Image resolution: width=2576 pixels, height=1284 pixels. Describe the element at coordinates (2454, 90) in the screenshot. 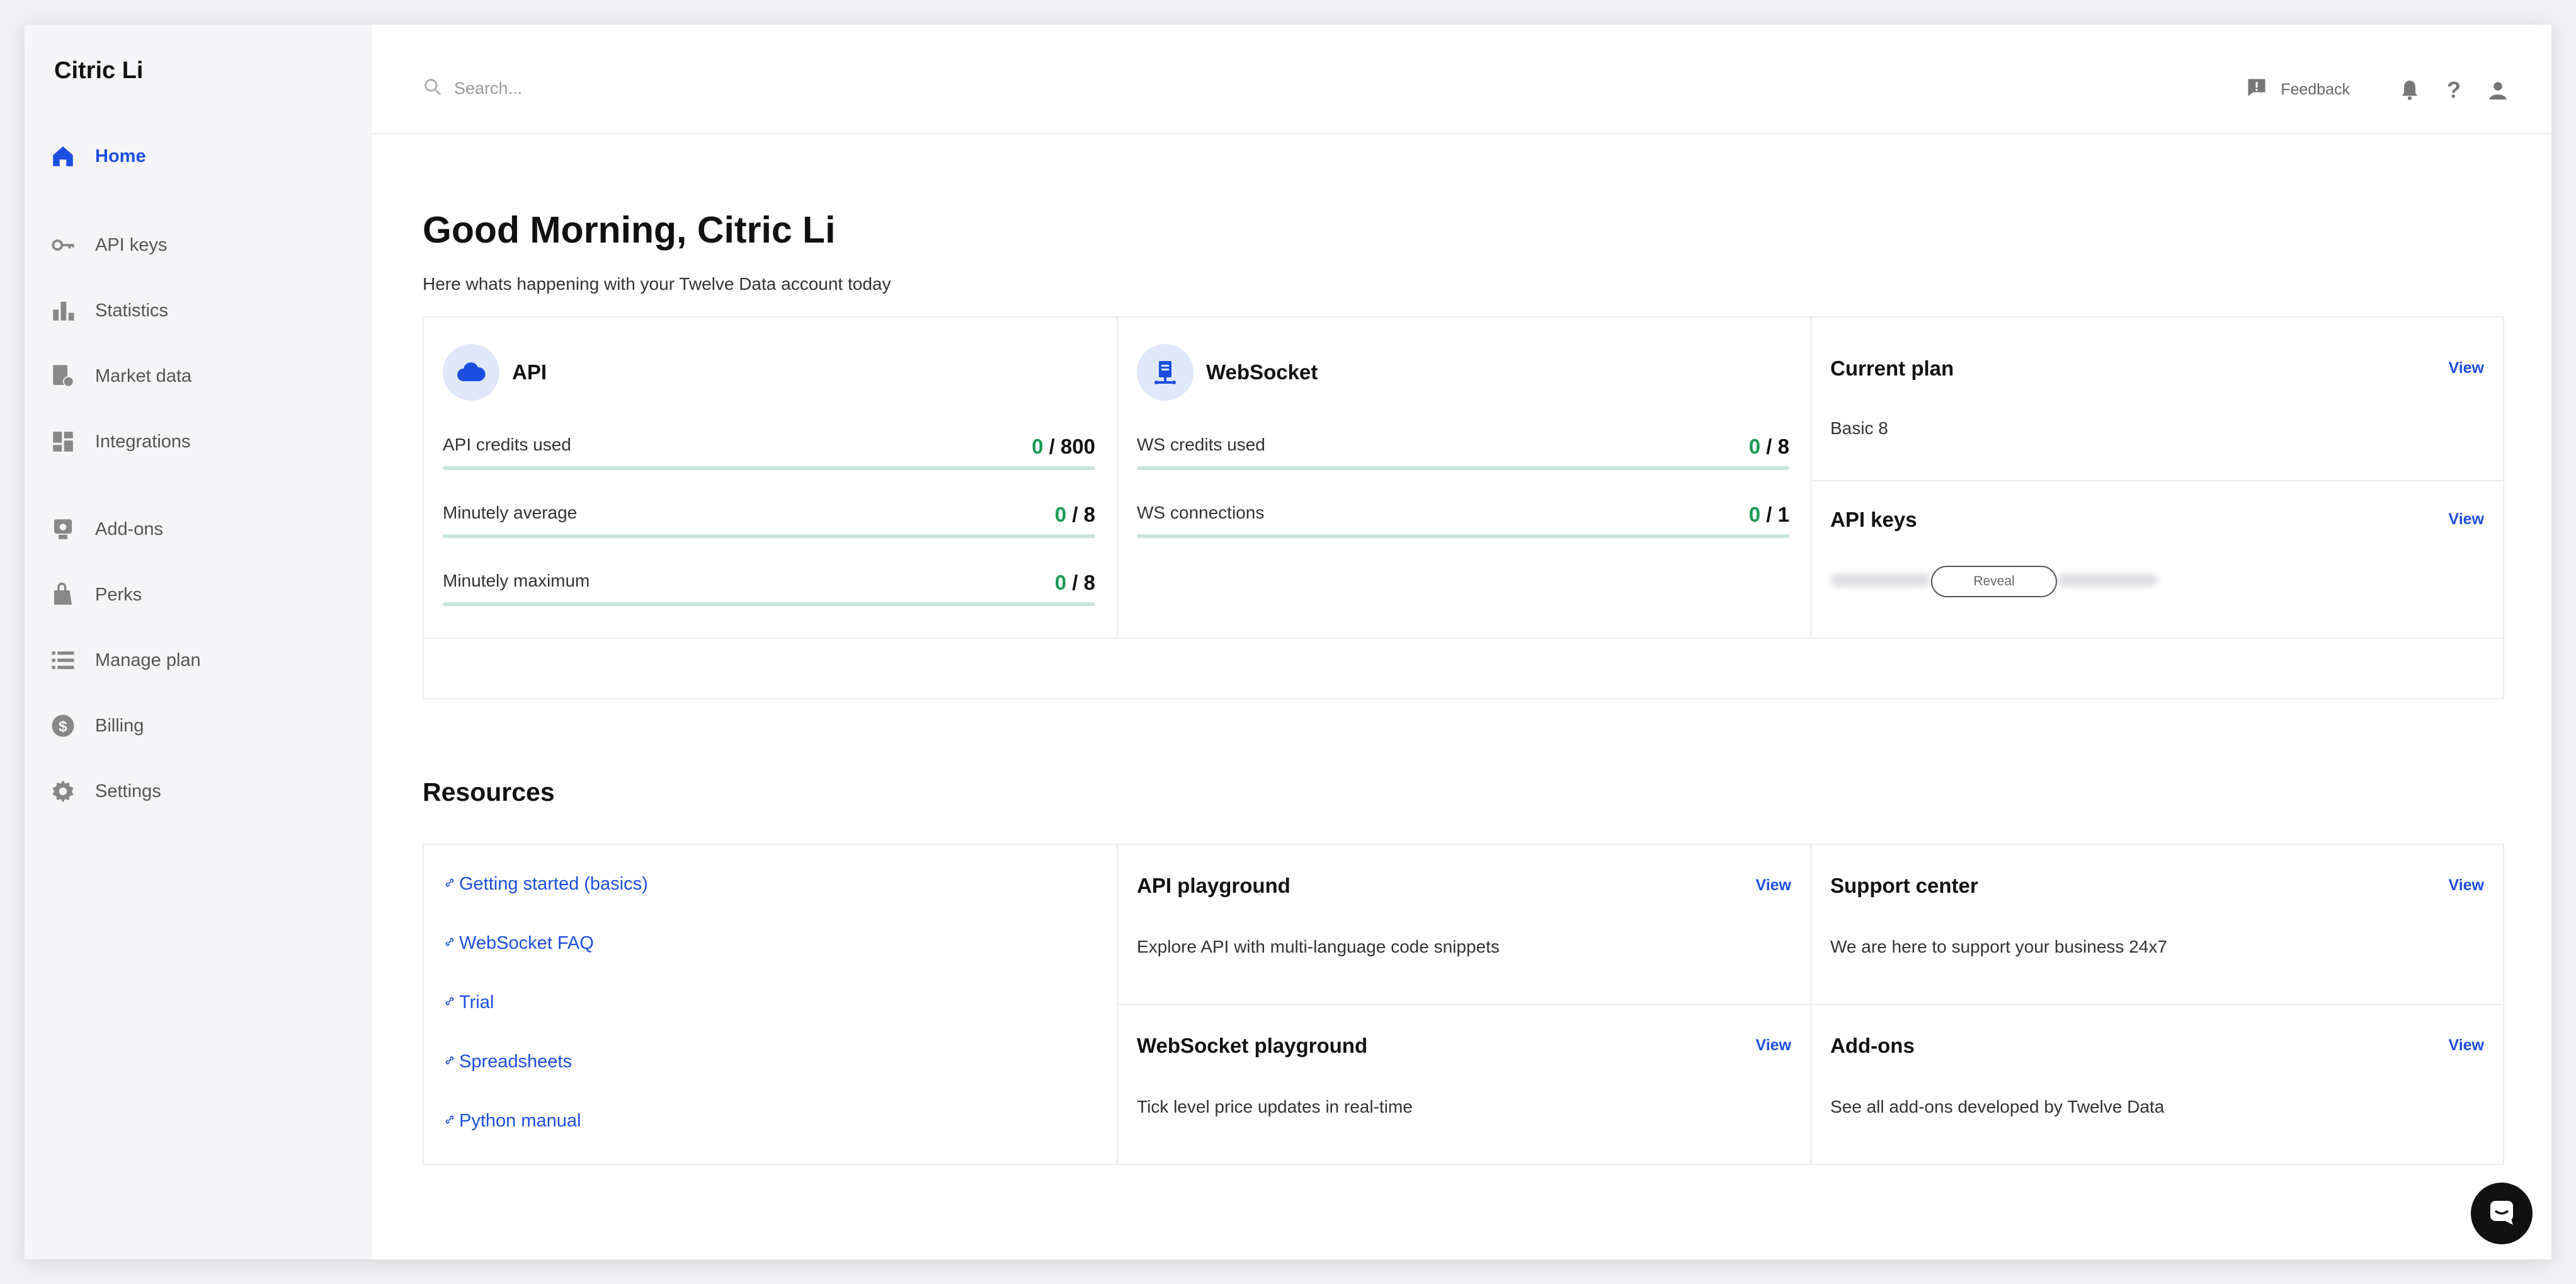

I see `help-icon: ?` at that location.